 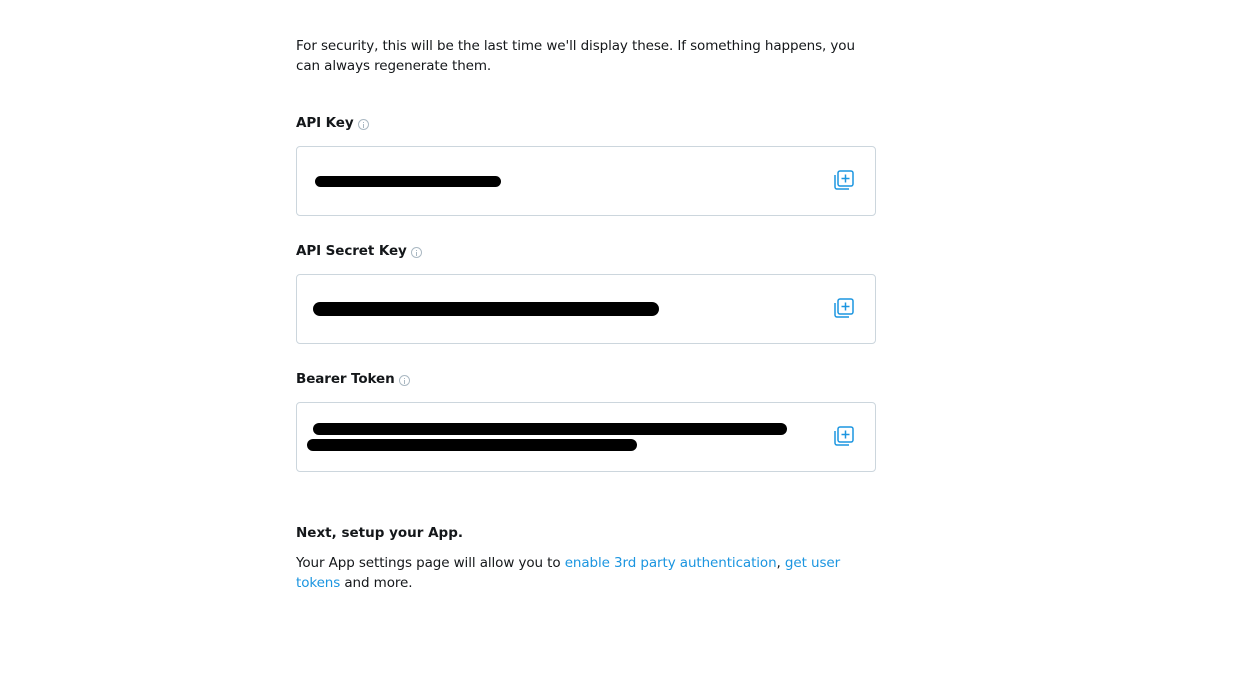 I want to click on enable-3rd-party-auth-link: enable 3rd party authentication, so click(x=671, y=563).